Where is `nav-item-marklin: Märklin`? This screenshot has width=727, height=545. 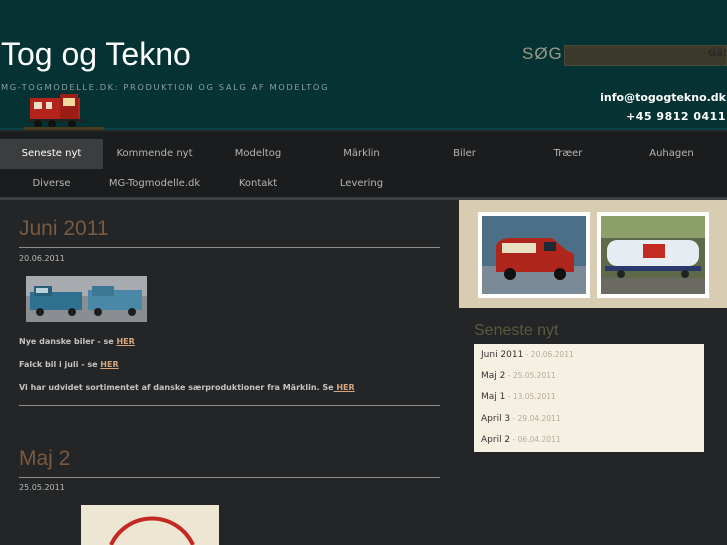 nav-item-marklin: Märklin is located at coordinates (361, 154).